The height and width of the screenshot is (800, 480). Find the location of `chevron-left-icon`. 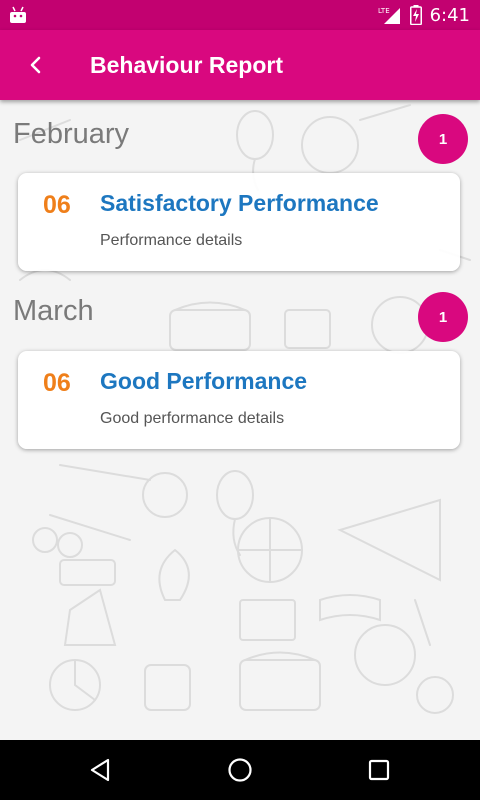

chevron-left-icon is located at coordinates (35, 65).